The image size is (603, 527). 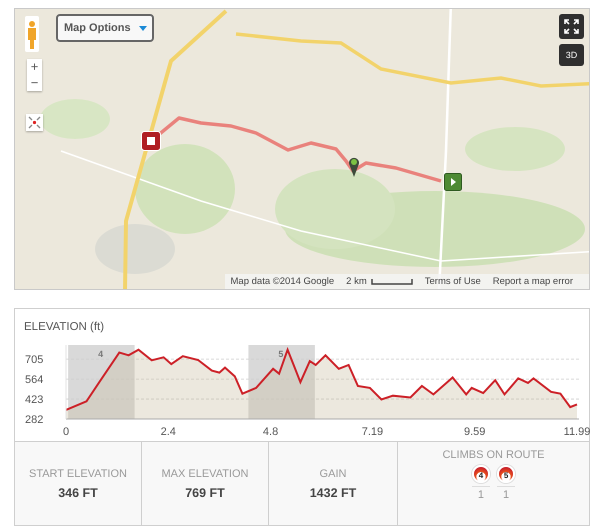 I want to click on fullscreen-icon, so click(x=571, y=26).